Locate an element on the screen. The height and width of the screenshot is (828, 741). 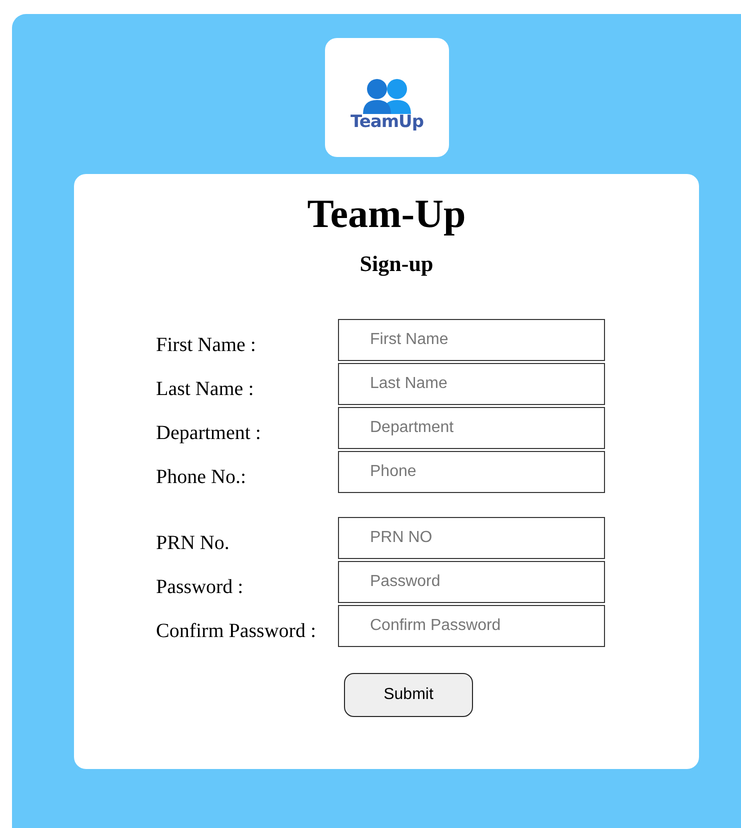
field-label: Last Name : is located at coordinates (205, 388).